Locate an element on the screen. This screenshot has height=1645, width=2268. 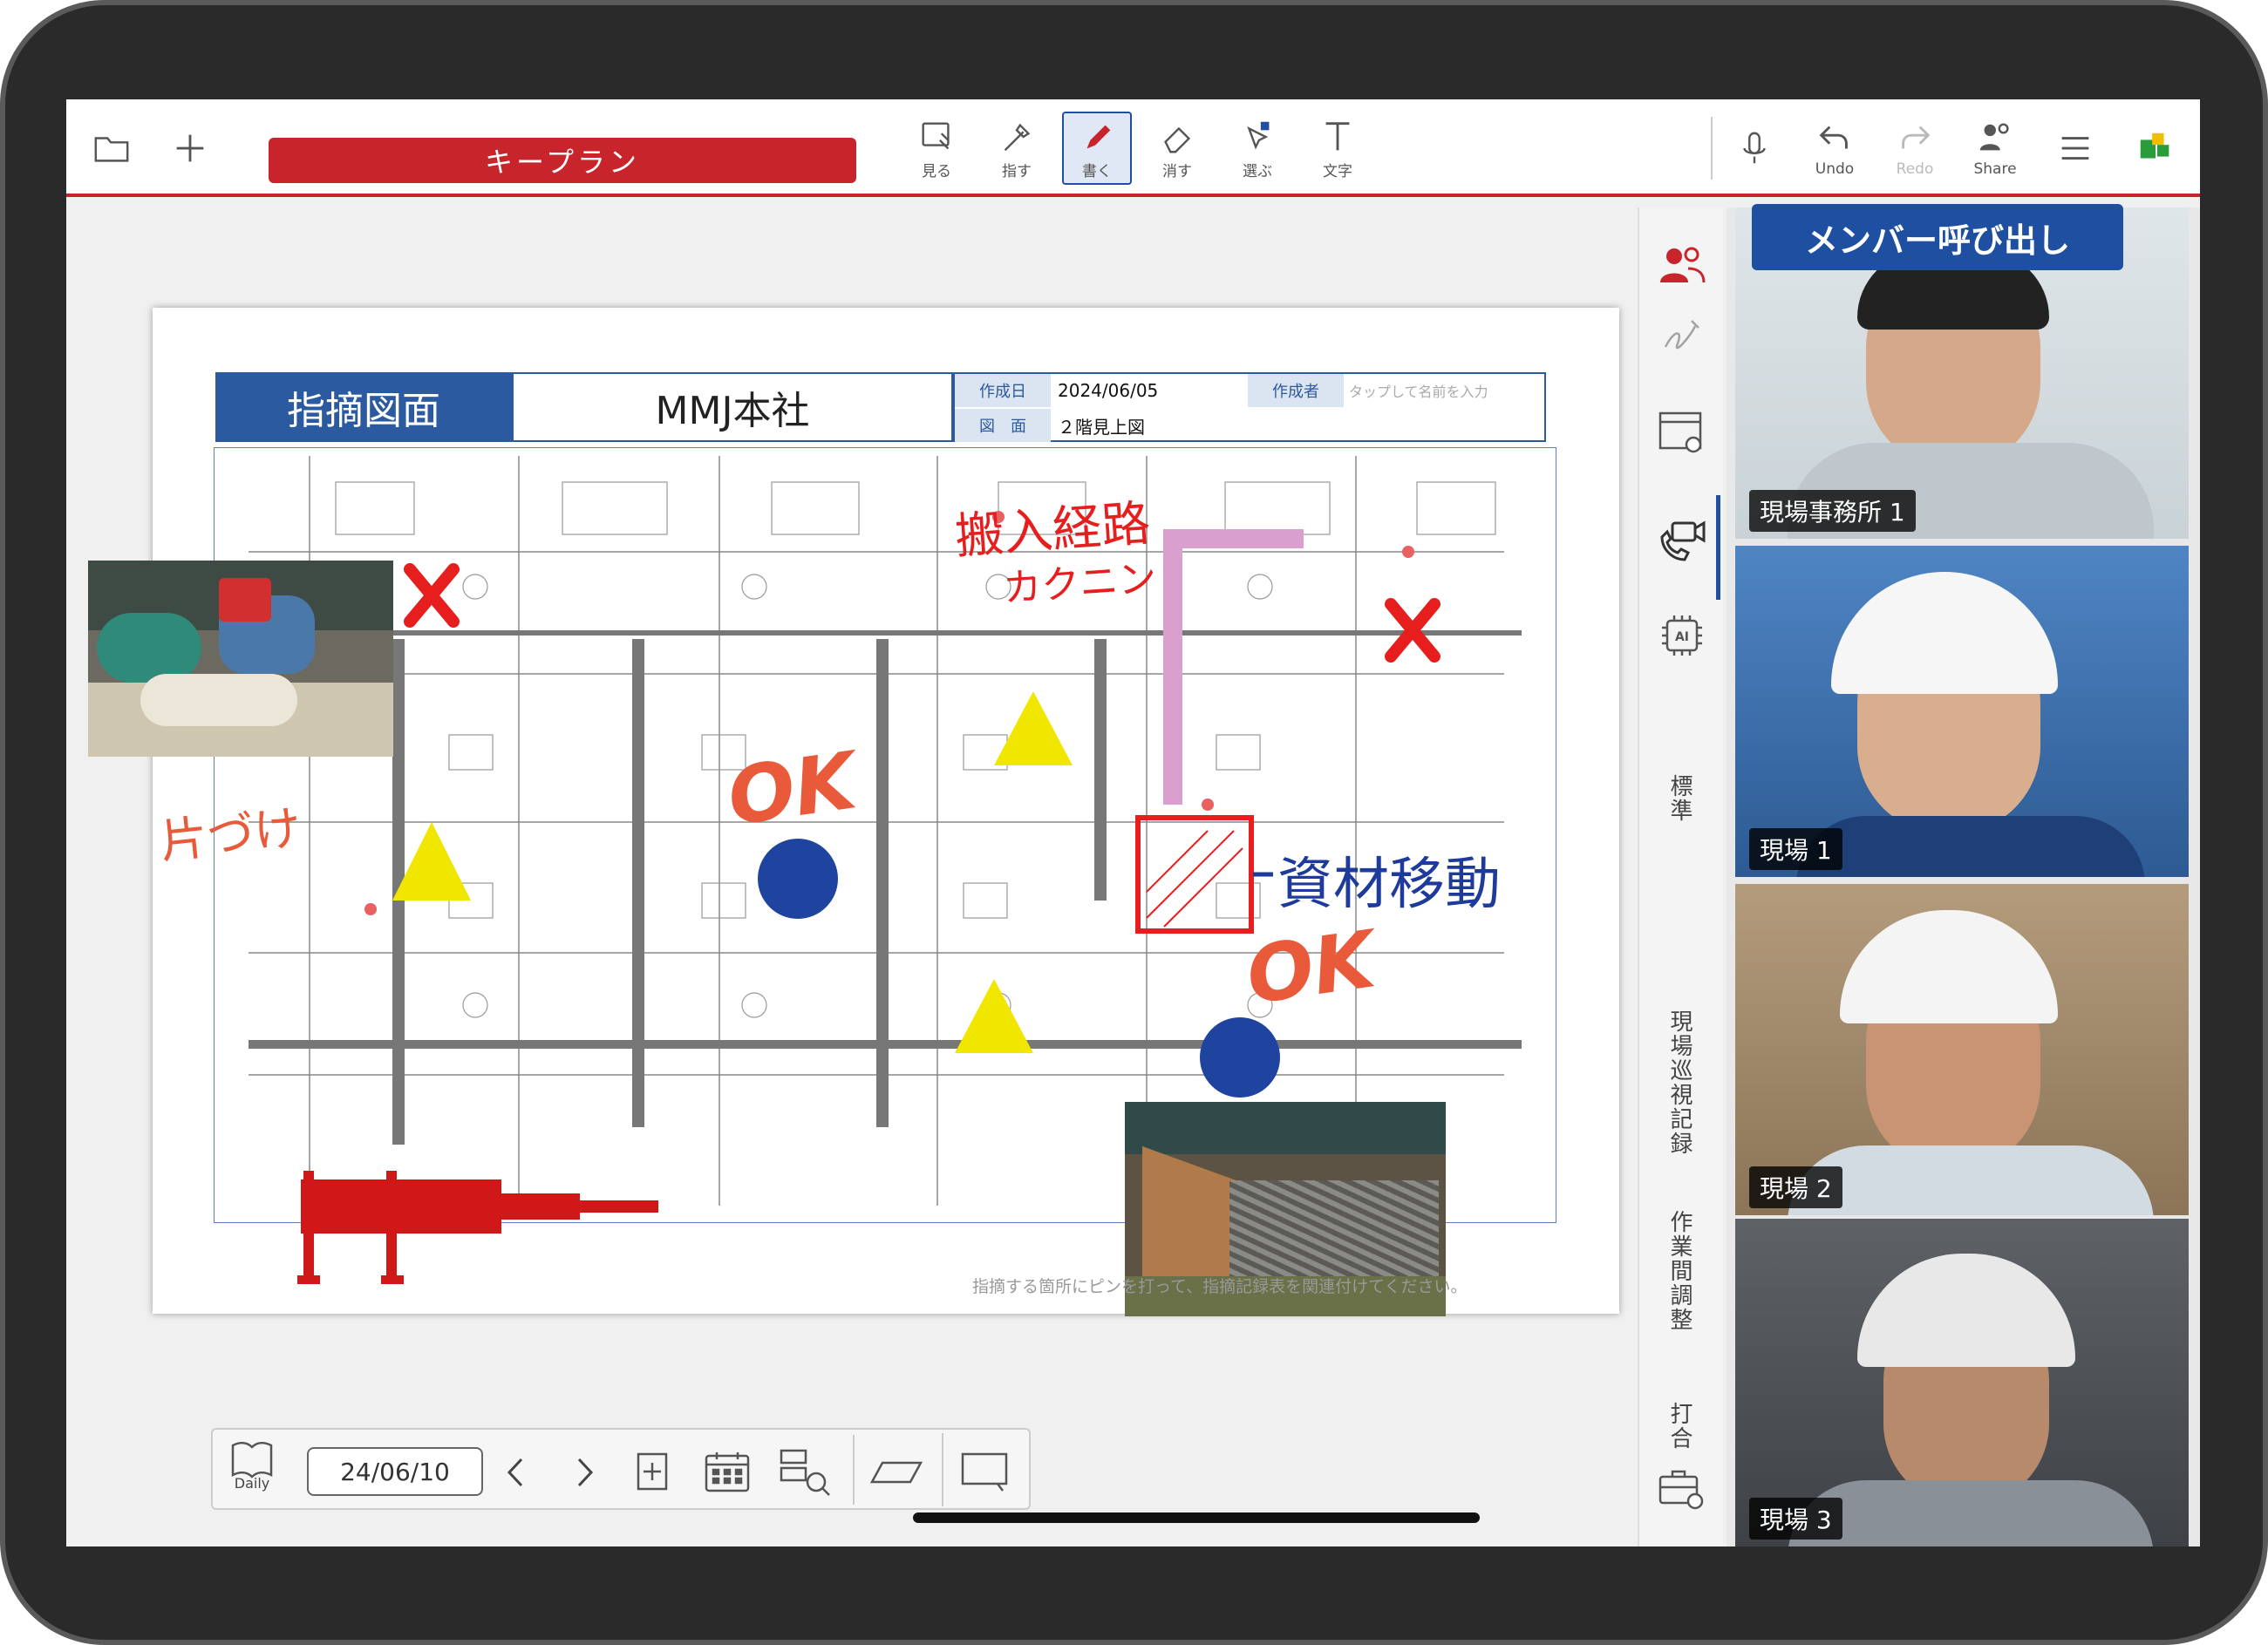
toolbar-divider is located at coordinates (1712, 148).